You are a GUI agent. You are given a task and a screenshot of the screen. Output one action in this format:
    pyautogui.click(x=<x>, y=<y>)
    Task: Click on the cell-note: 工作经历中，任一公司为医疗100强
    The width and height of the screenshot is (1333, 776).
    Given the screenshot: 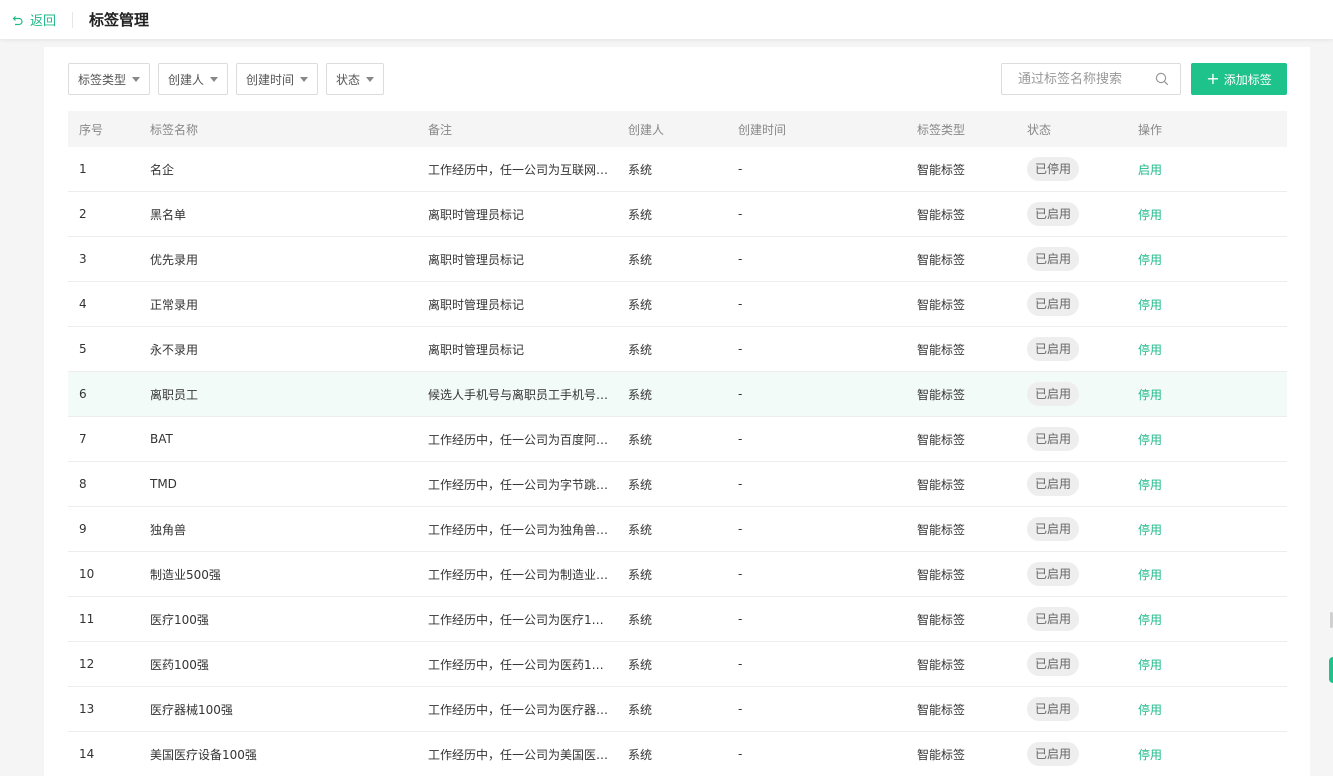 What is the action you would take?
    pyautogui.click(x=522, y=619)
    